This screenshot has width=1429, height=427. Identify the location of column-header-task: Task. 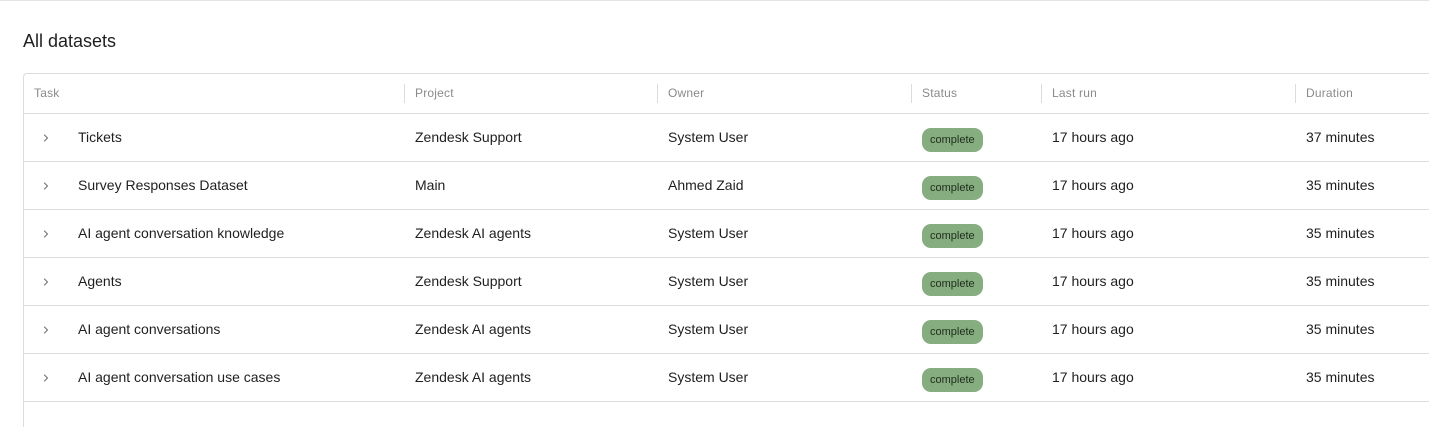
(46, 93).